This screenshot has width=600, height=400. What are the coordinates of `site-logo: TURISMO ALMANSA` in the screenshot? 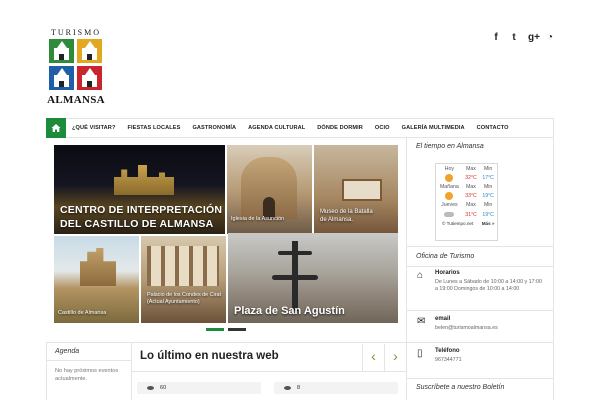 It's located at (76, 67).